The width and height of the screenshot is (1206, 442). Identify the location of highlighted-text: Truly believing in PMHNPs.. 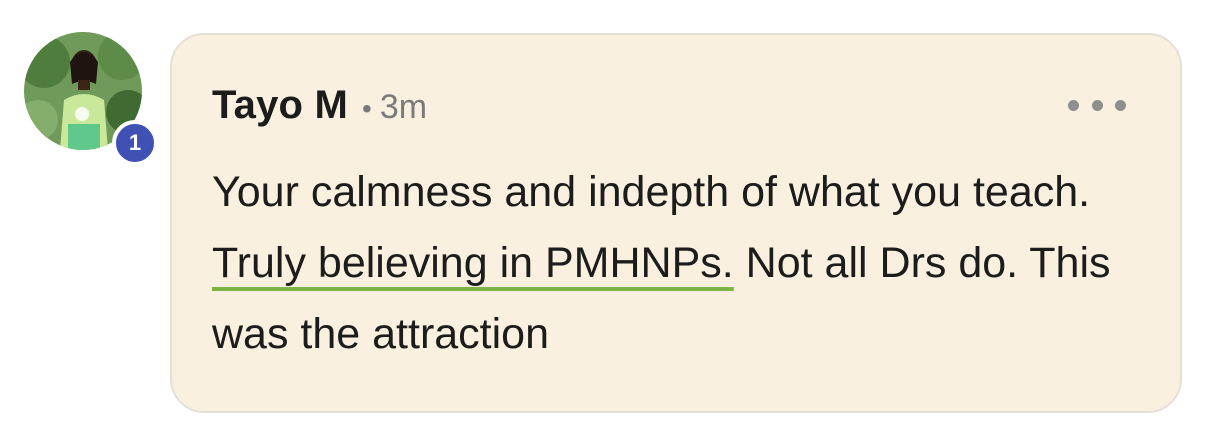
(473, 263).